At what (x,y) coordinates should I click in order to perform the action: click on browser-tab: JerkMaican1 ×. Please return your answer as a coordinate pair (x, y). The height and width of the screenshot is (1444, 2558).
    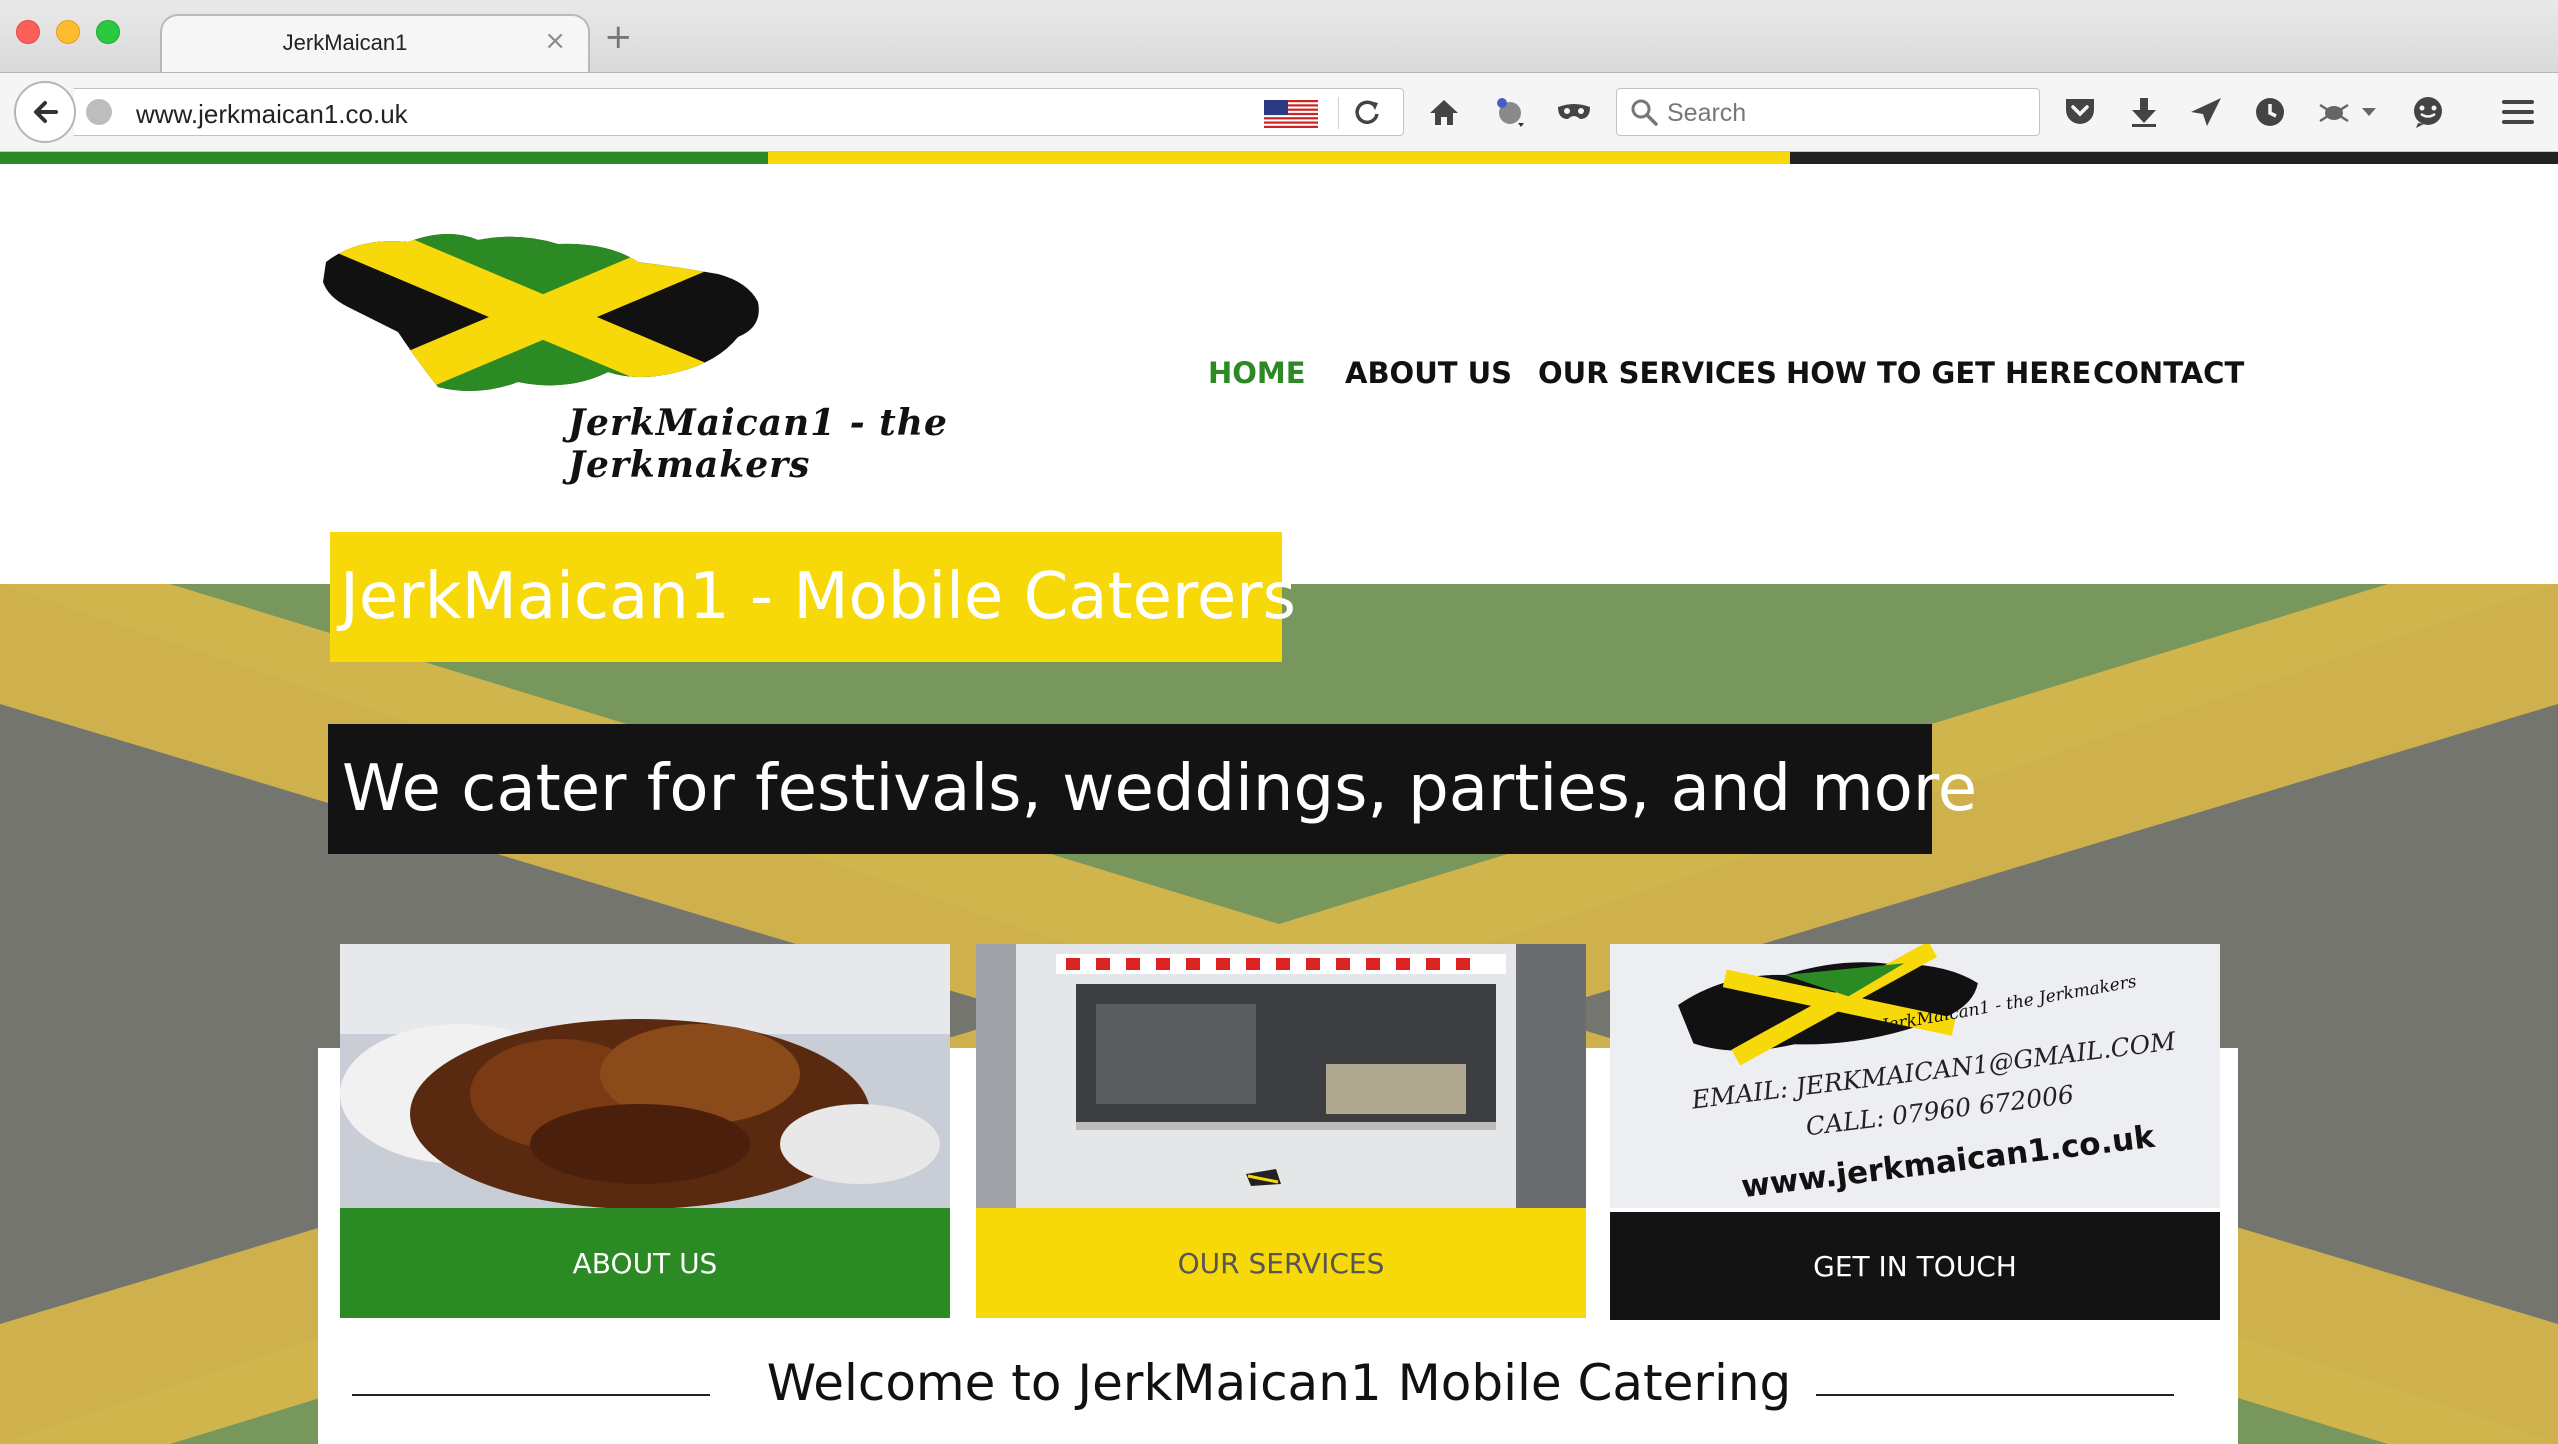
    Looking at the image, I should click on (375, 43).